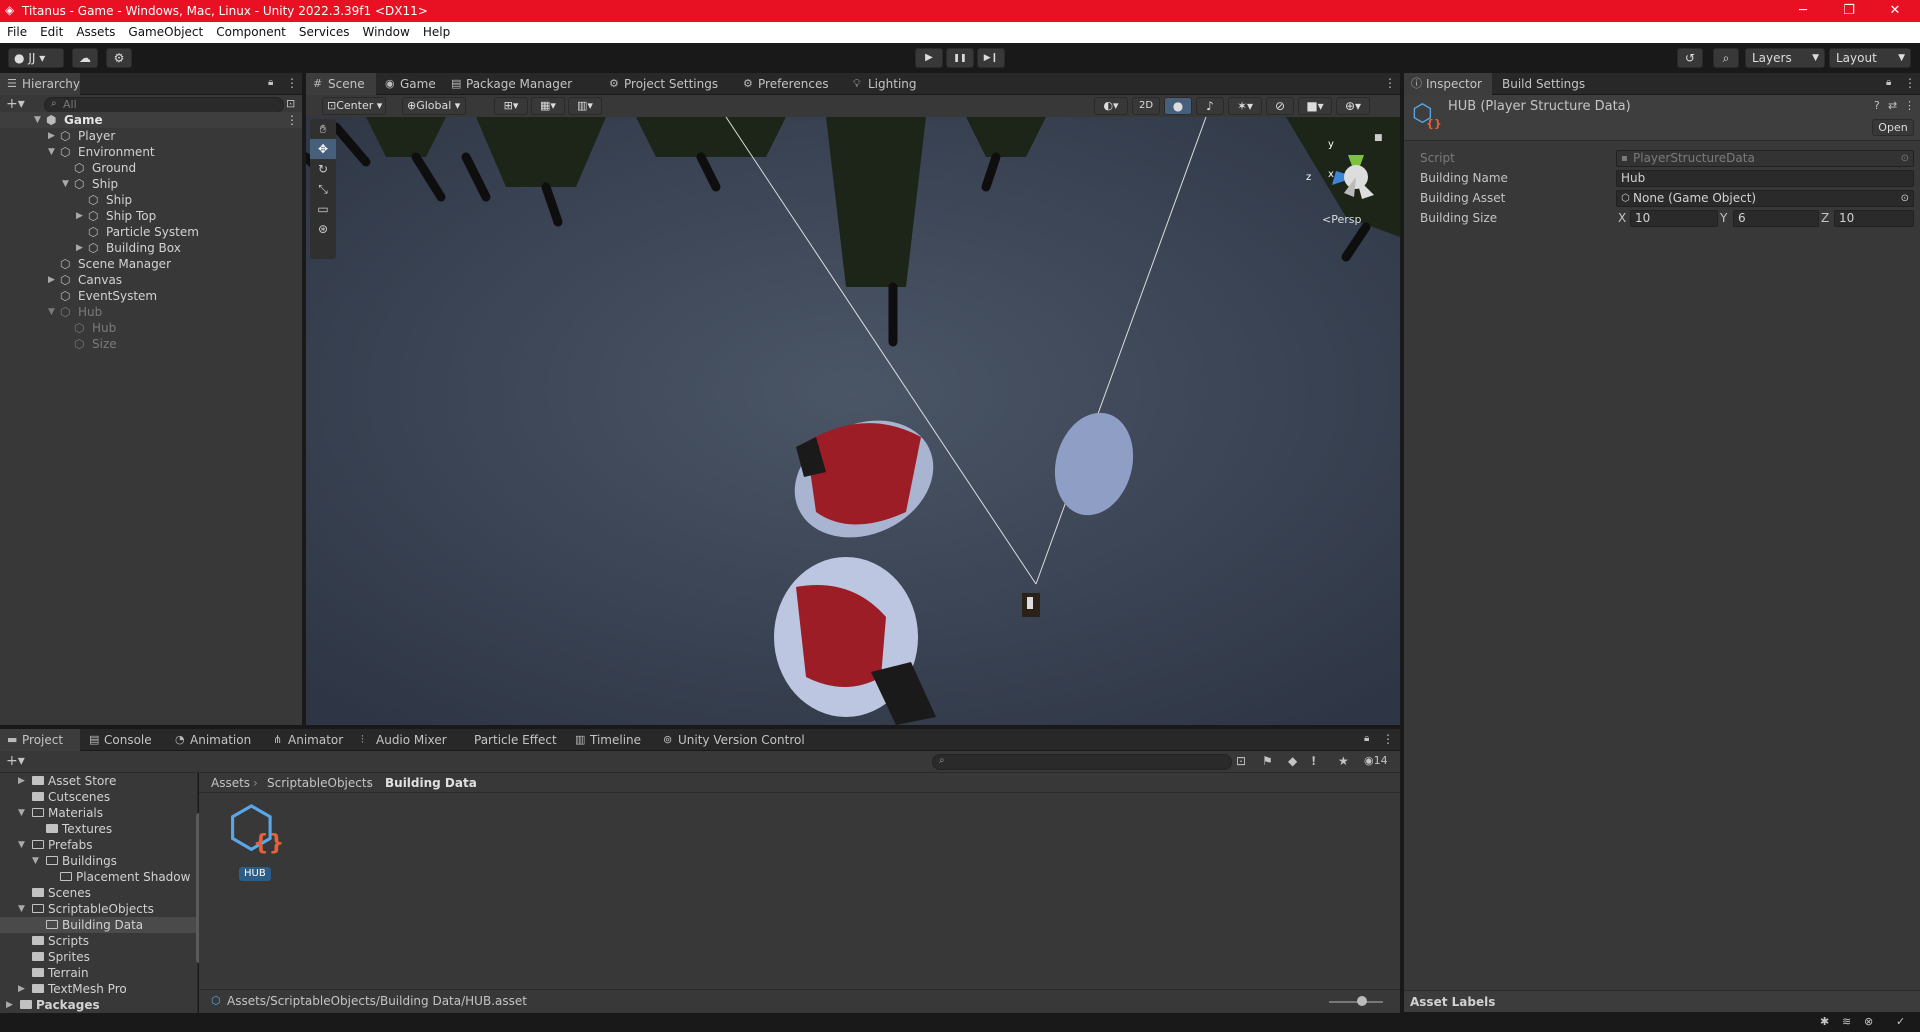 The height and width of the screenshot is (1032, 1920). What do you see at coordinates (1267, 761) in the screenshot?
I see `filter-label-icon: ⚑` at bounding box center [1267, 761].